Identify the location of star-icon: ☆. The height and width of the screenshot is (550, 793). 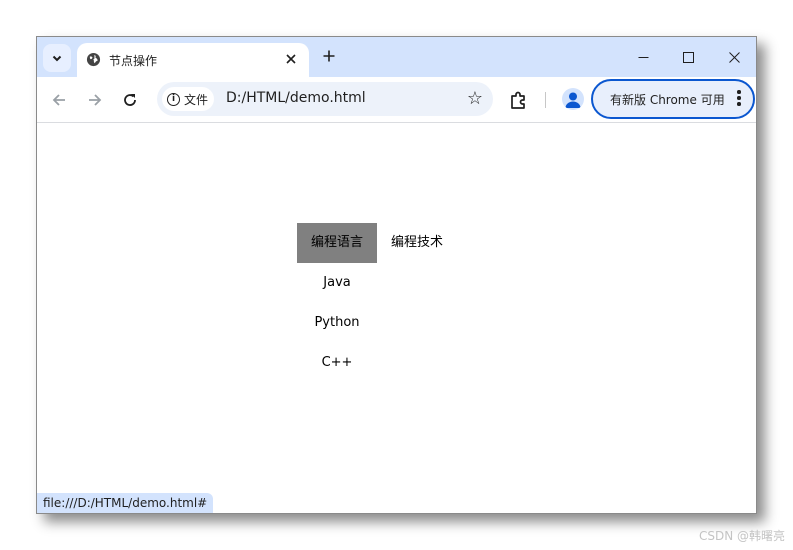
(475, 98).